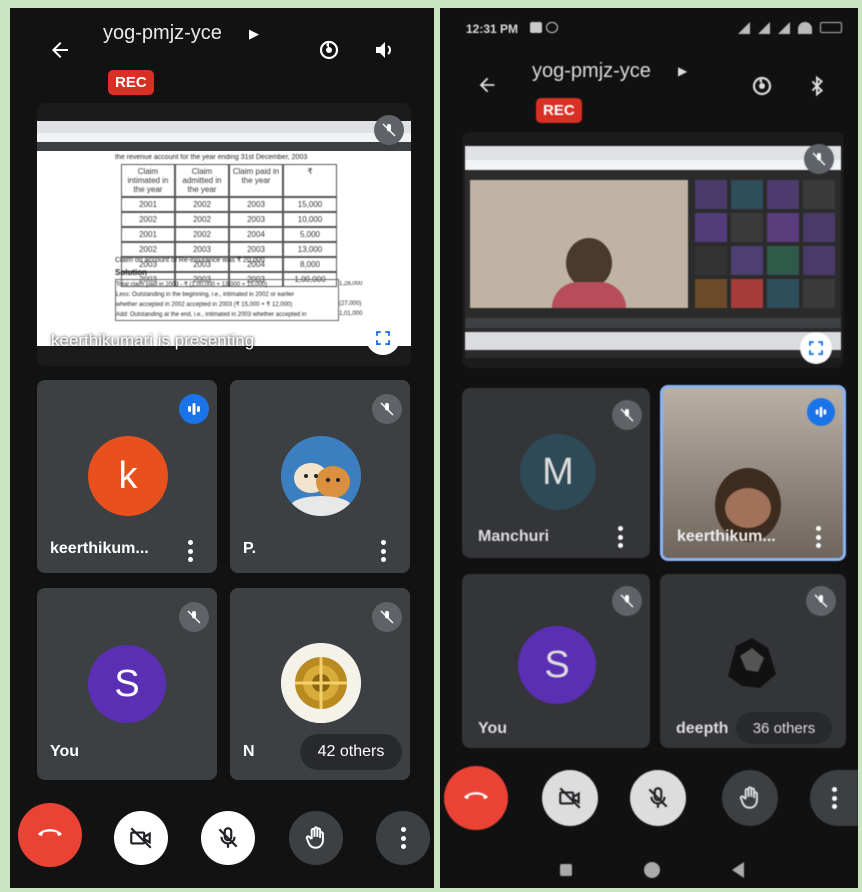 The height and width of the screenshot is (892, 862). Describe the element at coordinates (738, 870) in the screenshot. I see `back-nav-button` at that location.